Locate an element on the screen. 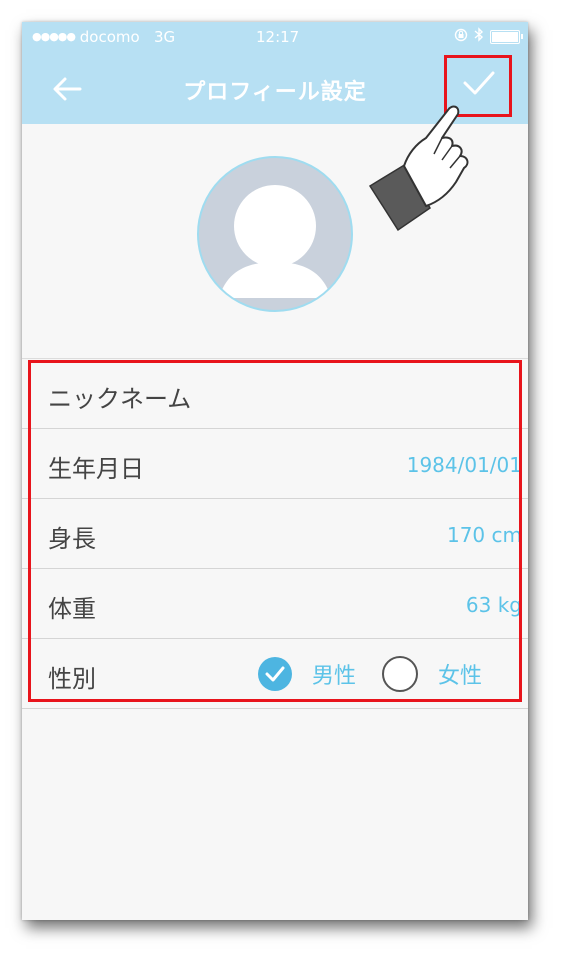 This screenshot has width=570, height=962. network-type: 3G is located at coordinates (165, 37).